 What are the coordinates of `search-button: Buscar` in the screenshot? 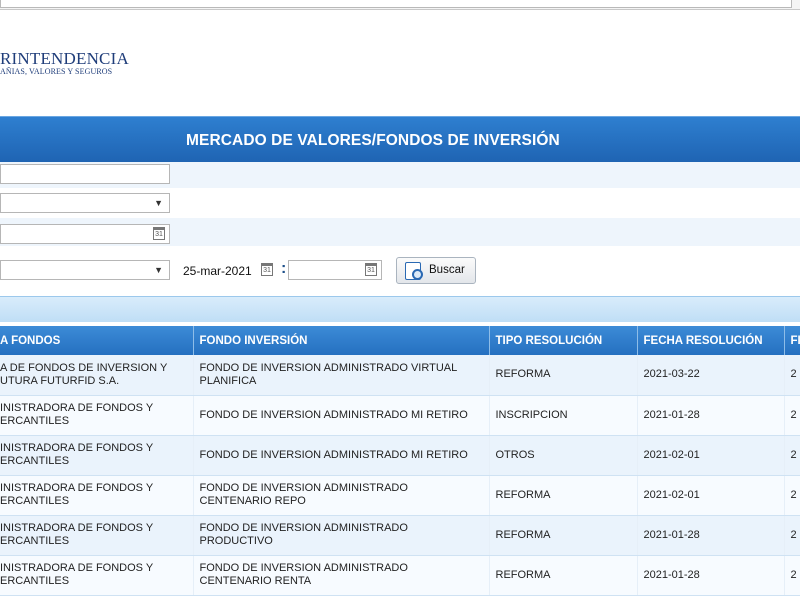 It's located at (436, 270).